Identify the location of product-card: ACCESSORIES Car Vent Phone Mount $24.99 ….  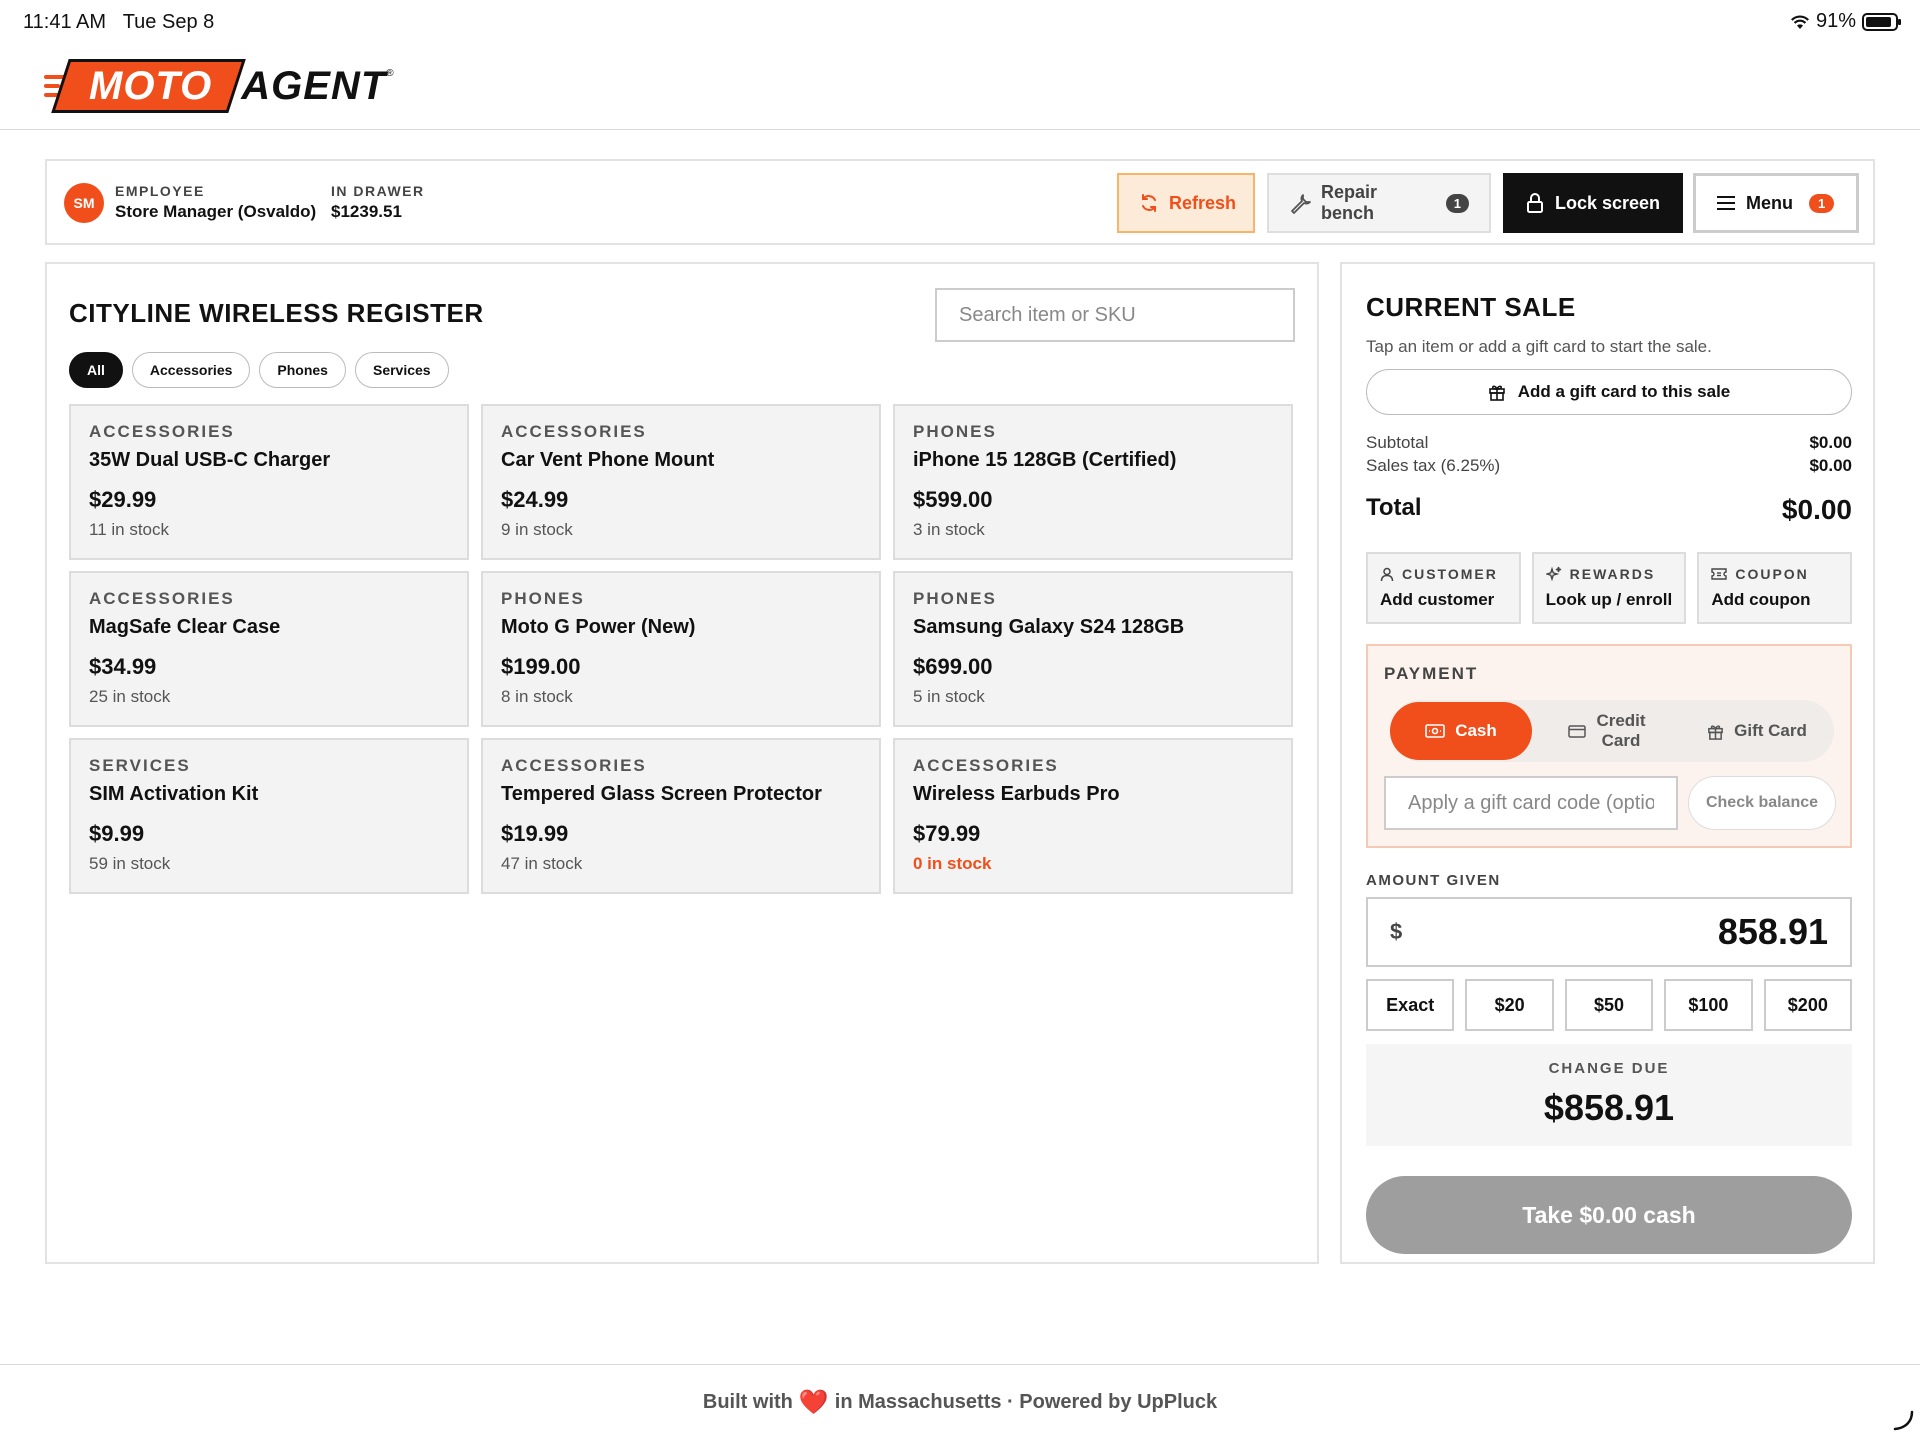
(681, 482).